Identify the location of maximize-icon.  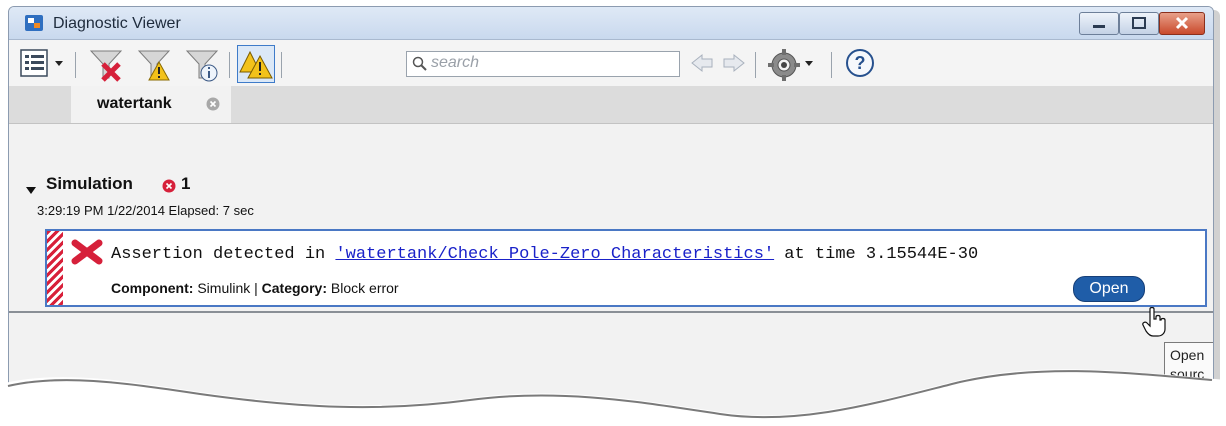
(1139, 23).